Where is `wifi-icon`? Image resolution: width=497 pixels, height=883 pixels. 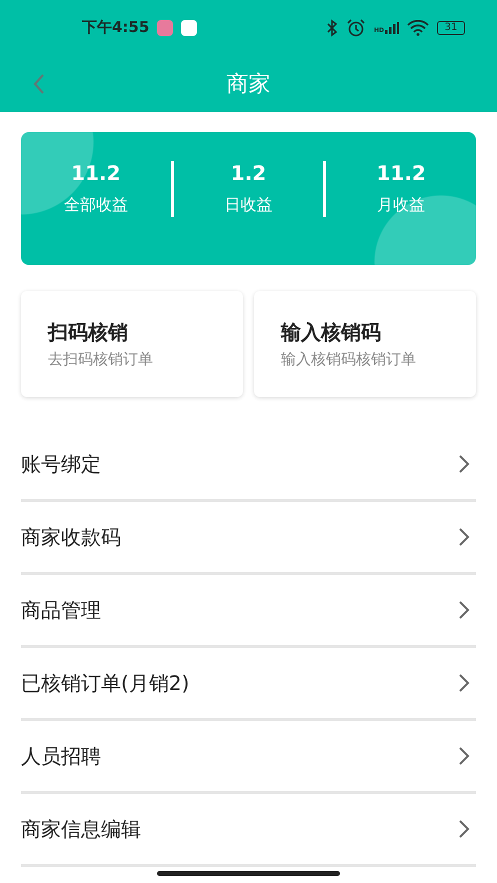 wifi-icon is located at coordinates (418, 28).